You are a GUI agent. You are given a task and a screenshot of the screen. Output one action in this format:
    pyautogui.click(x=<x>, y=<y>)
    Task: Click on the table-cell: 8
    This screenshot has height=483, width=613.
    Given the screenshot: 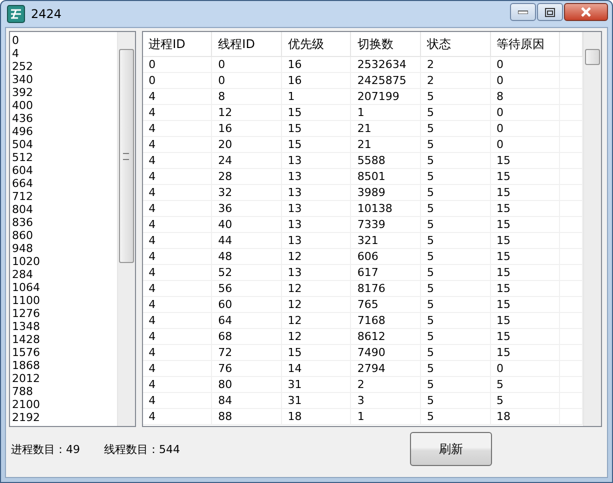 What is the action you would take?
    pyautogui.click(x=247, y=96)
    